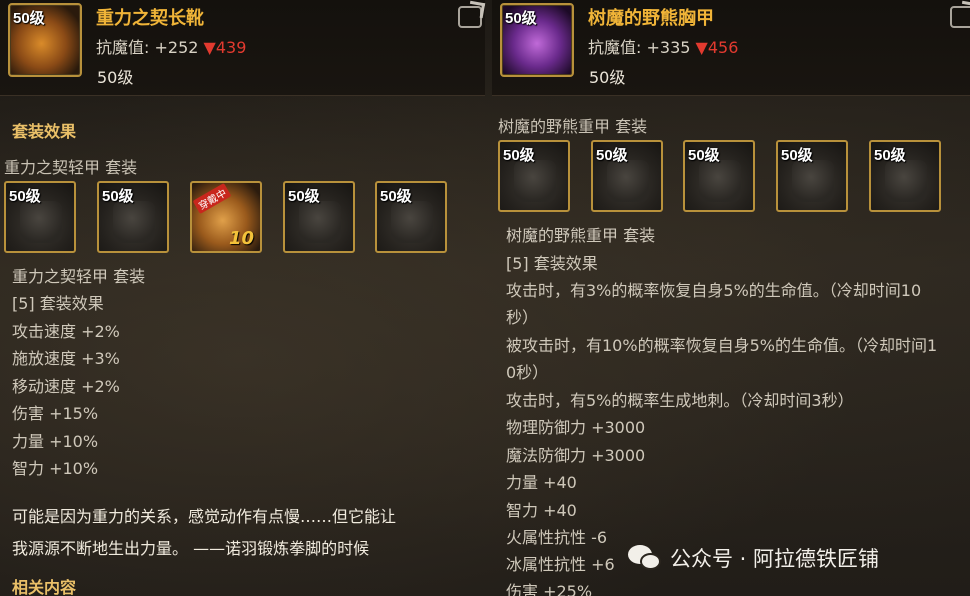  Describe the element at coordinates (44, 587) in the screenshot. I see `section-title-related: 相关内容` at that location.